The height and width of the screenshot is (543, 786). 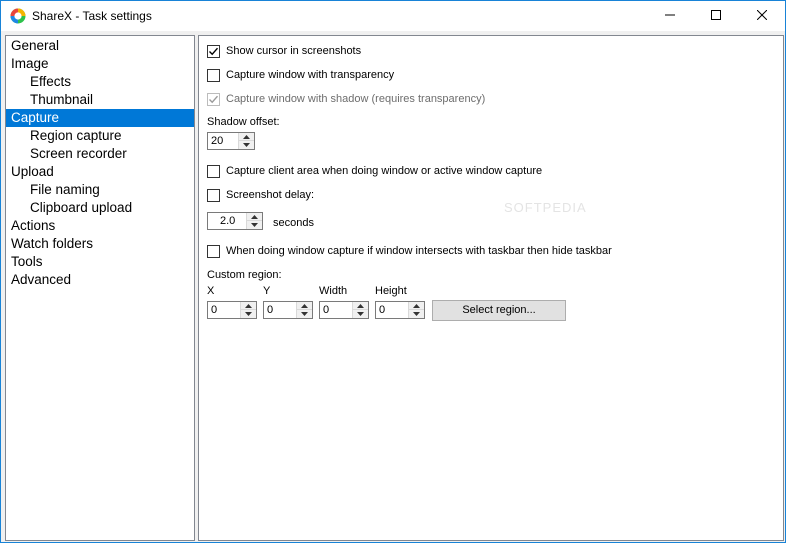 What do you see at coordinates (243, 122) in the screenshot?
I see `shadow-offset-label: Shadow offset:` at bounding box center [243, 122].